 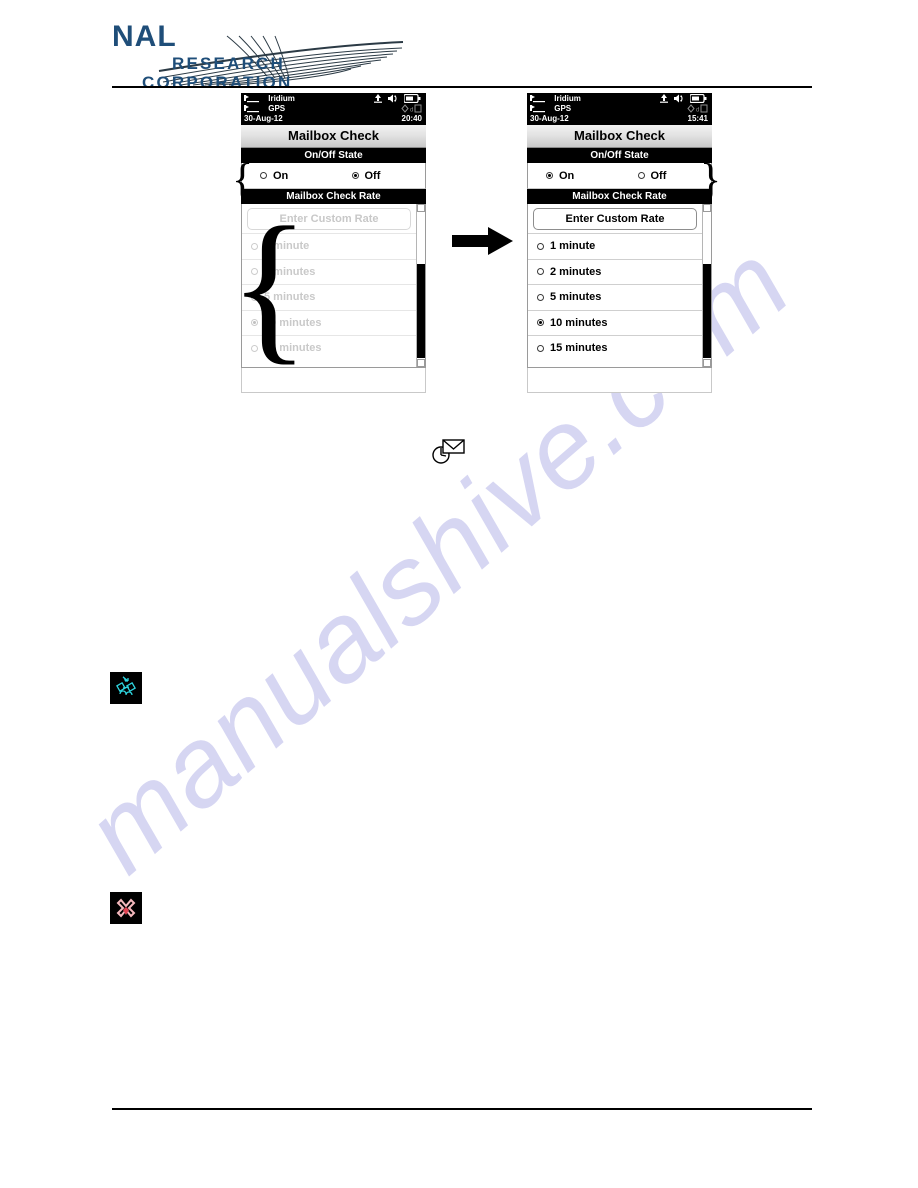 What do you see at coordinates (619, 380) in the screenshot?
I see `screen-footer` at bounding box center [619, 380].